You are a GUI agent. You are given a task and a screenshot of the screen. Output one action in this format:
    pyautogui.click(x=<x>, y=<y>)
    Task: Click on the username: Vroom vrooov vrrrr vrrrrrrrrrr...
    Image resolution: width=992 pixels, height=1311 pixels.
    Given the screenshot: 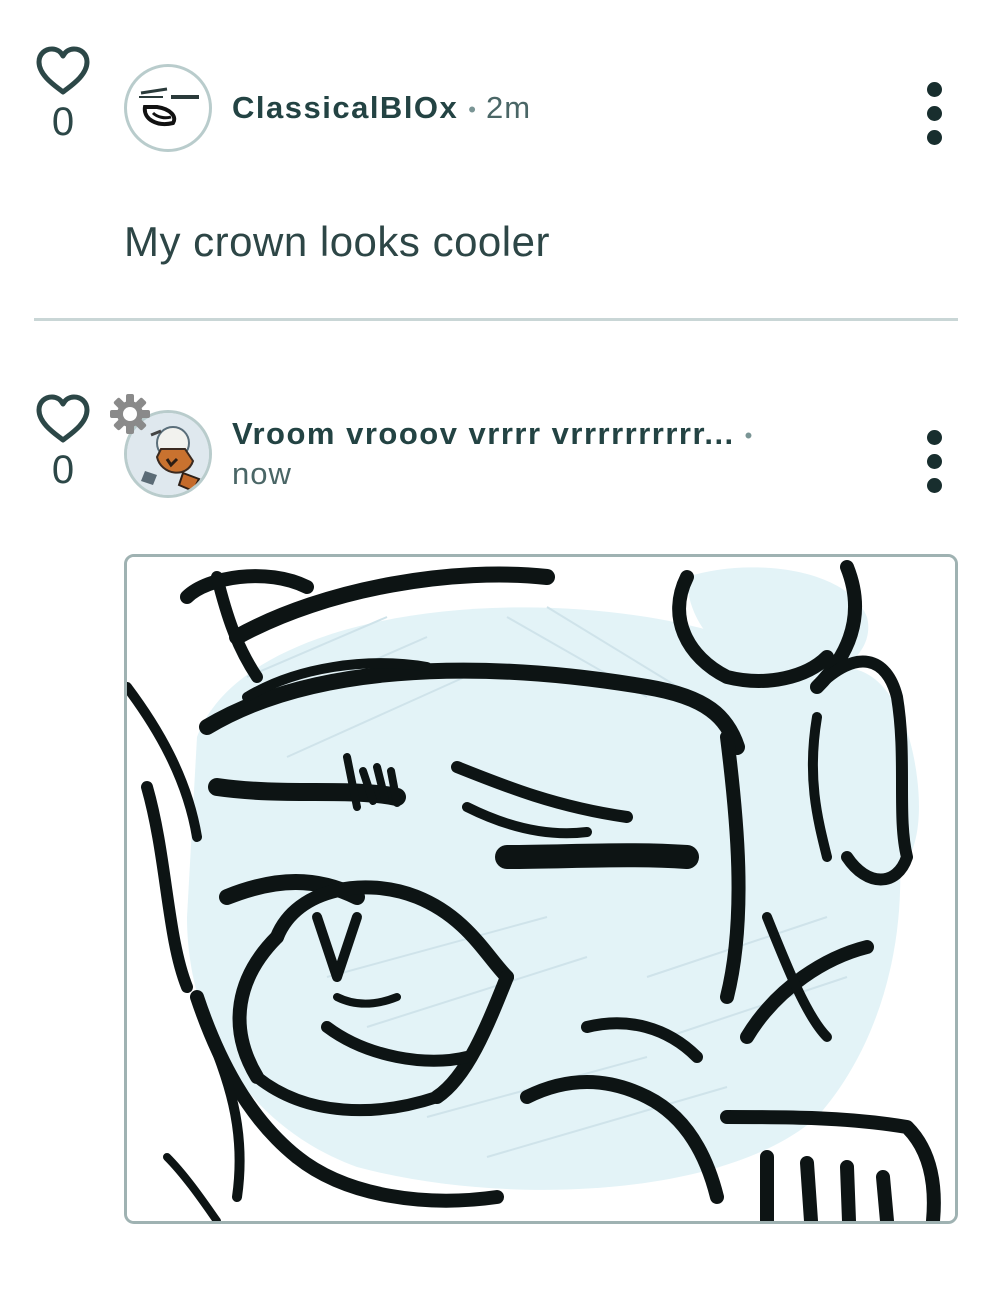 What is the action you would take?
    pyautogui.click(x=483, y=433)
    